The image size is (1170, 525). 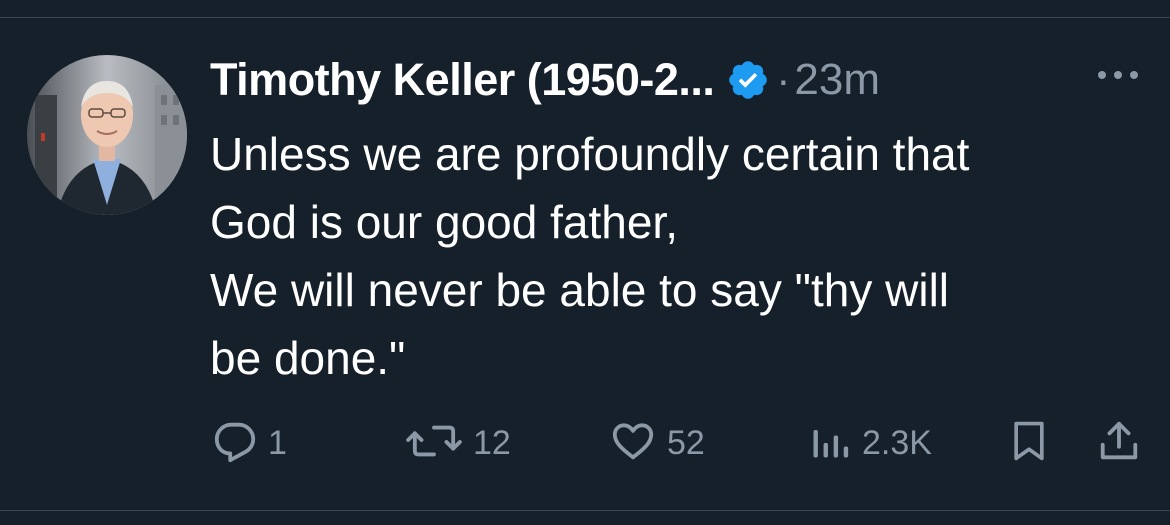 What do you see at coordinates (585, 17) in the screenshot?
I see `top-divider` at bounding box center [585, 17].